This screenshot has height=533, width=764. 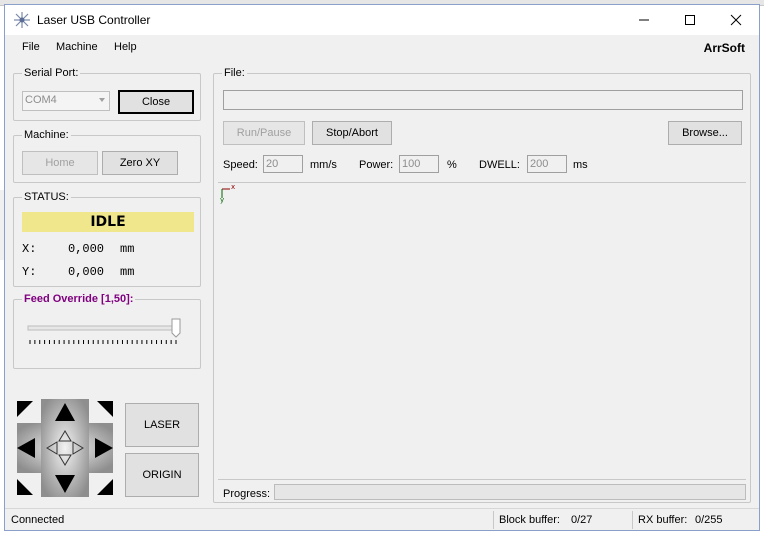 I want to click on maximize-icon, so click(x=690, y=20).